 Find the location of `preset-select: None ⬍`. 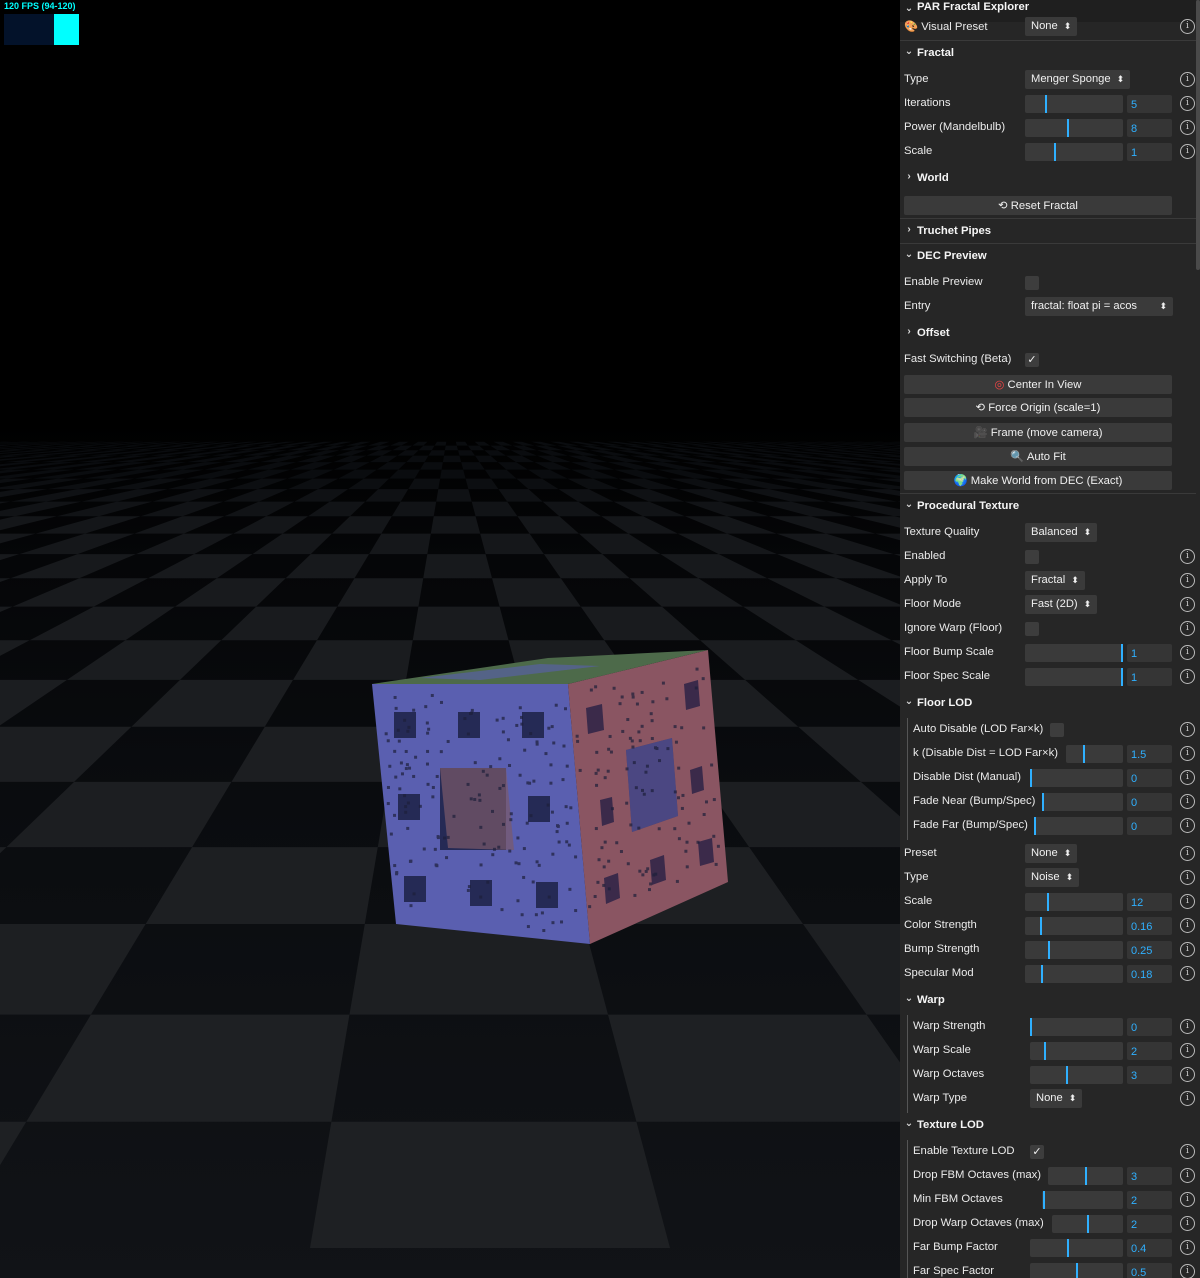

preset-select: None ⬍ is located at coordinates (1051, 853).